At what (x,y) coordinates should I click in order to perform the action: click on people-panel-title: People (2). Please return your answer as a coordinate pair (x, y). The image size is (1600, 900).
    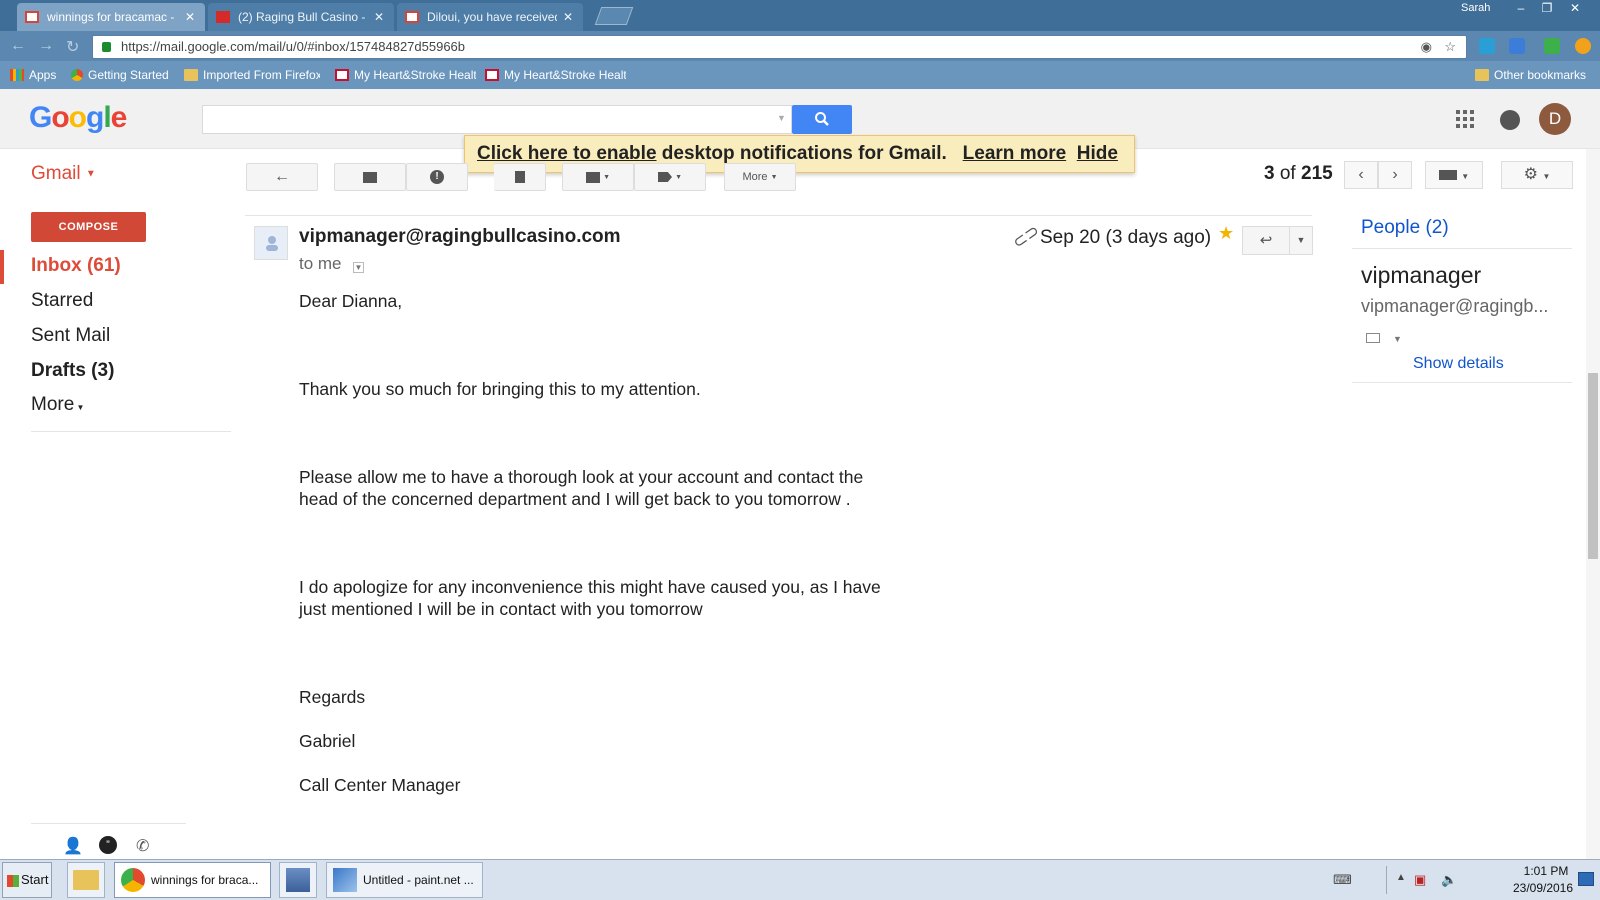
    Looking at the image, I should click on (1405, 228).